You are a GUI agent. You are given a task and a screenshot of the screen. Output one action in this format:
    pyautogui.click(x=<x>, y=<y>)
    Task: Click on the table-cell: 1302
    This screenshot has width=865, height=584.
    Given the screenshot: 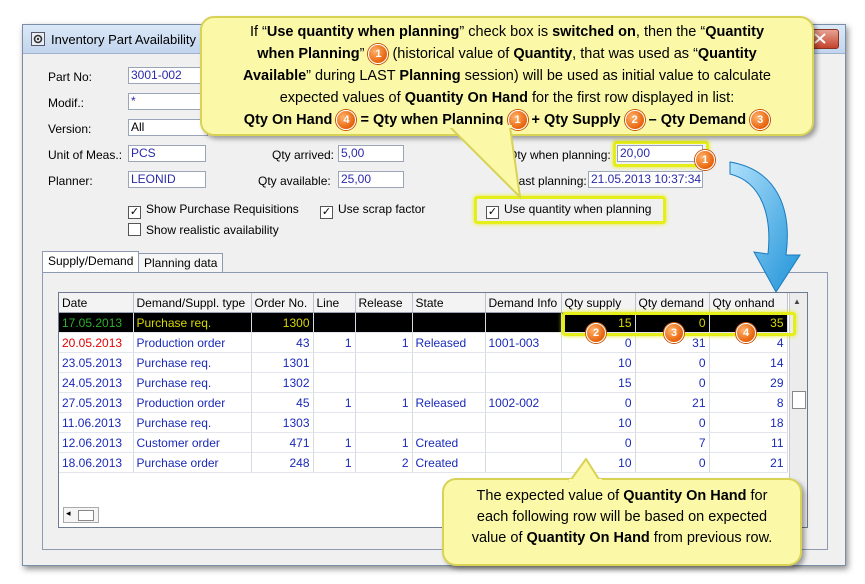 What is the action you would take?
    pyautogui.click(x=282, y=382)
    